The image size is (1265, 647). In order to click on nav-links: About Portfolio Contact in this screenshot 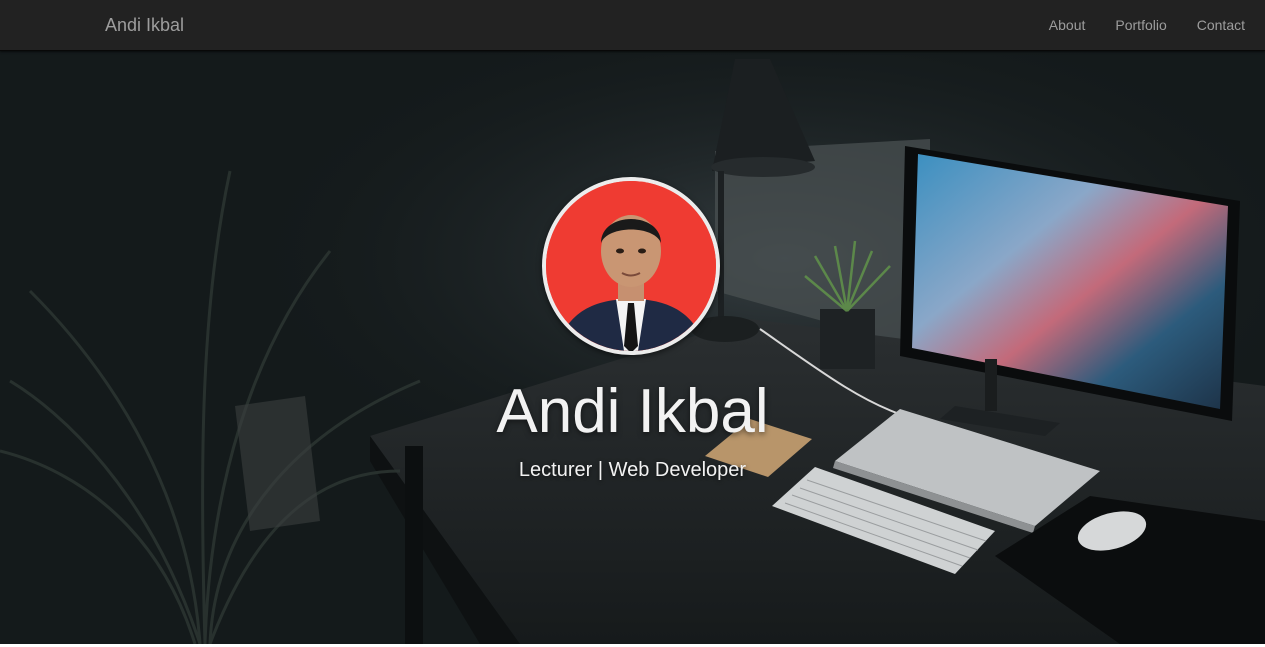, I will do `click(1147, 25)`.